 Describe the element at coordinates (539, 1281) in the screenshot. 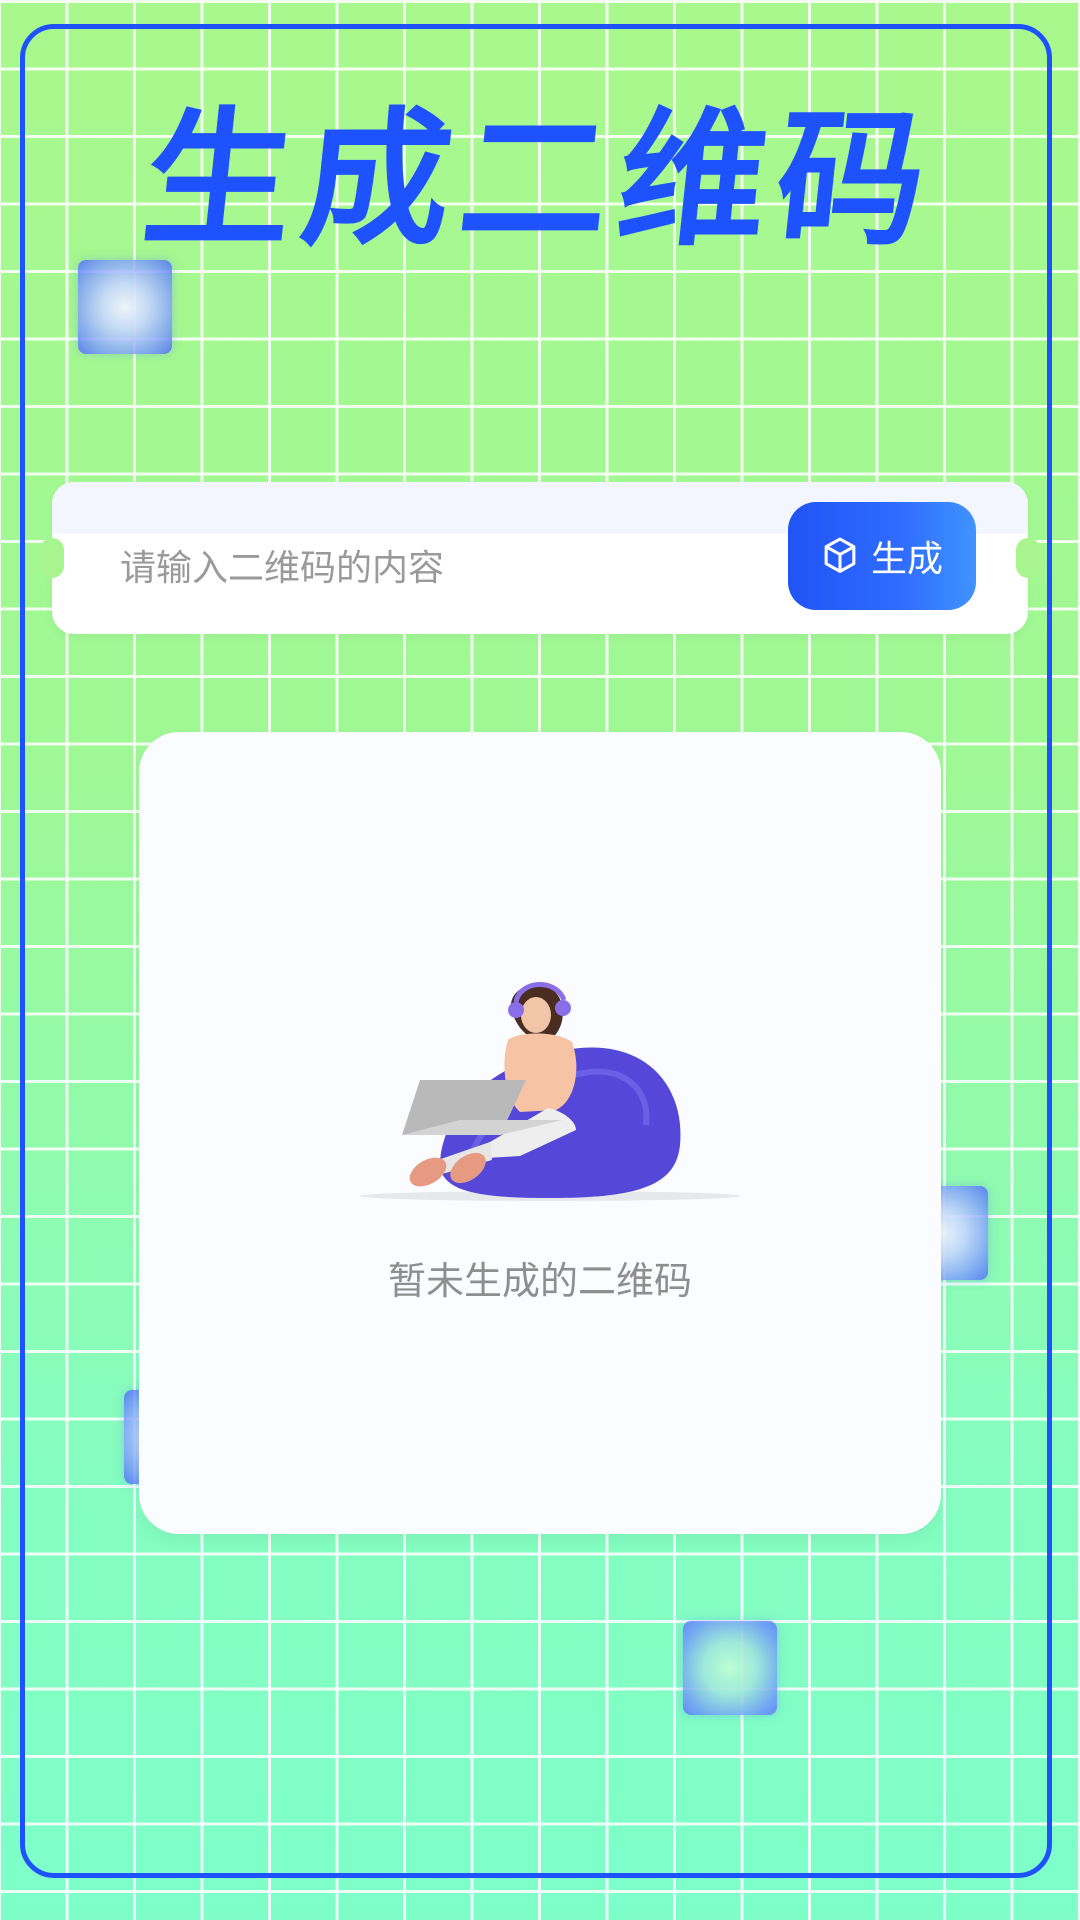

I see `empty-state-text: 暂未生成的二维码` at that location.